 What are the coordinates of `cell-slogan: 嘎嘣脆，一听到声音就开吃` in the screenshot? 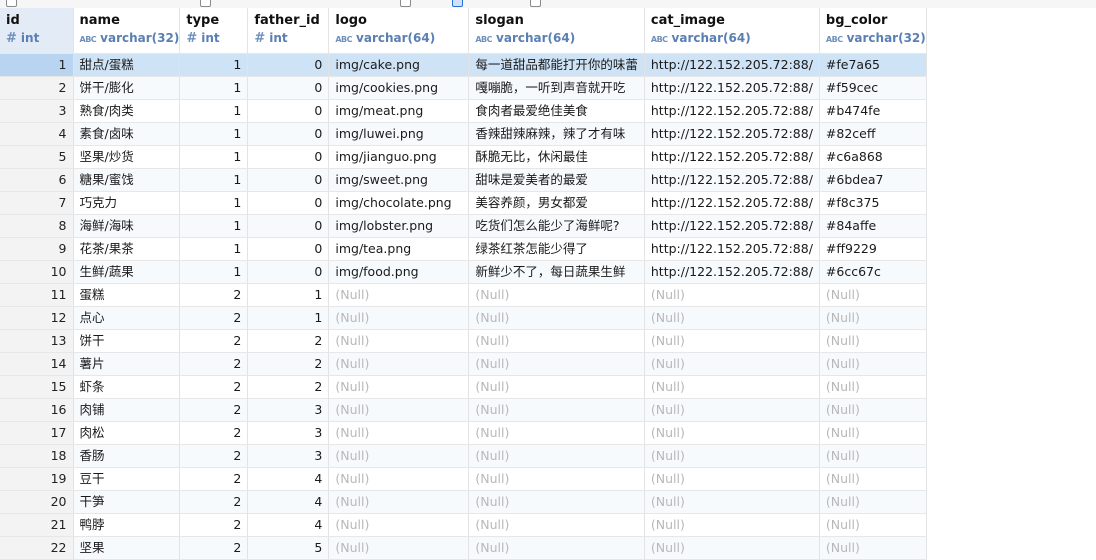 It's located at (556, 88).